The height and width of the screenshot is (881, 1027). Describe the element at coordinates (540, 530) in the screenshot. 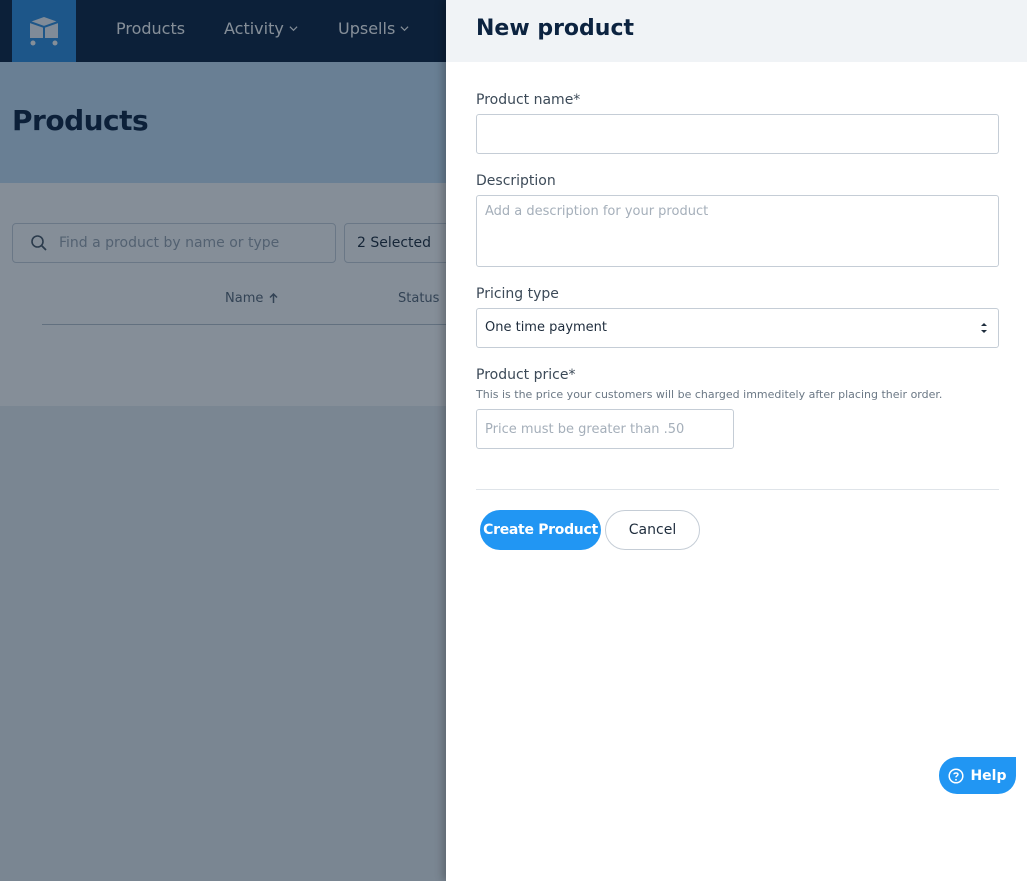

I see `create-product-button: Create Product` at that location.